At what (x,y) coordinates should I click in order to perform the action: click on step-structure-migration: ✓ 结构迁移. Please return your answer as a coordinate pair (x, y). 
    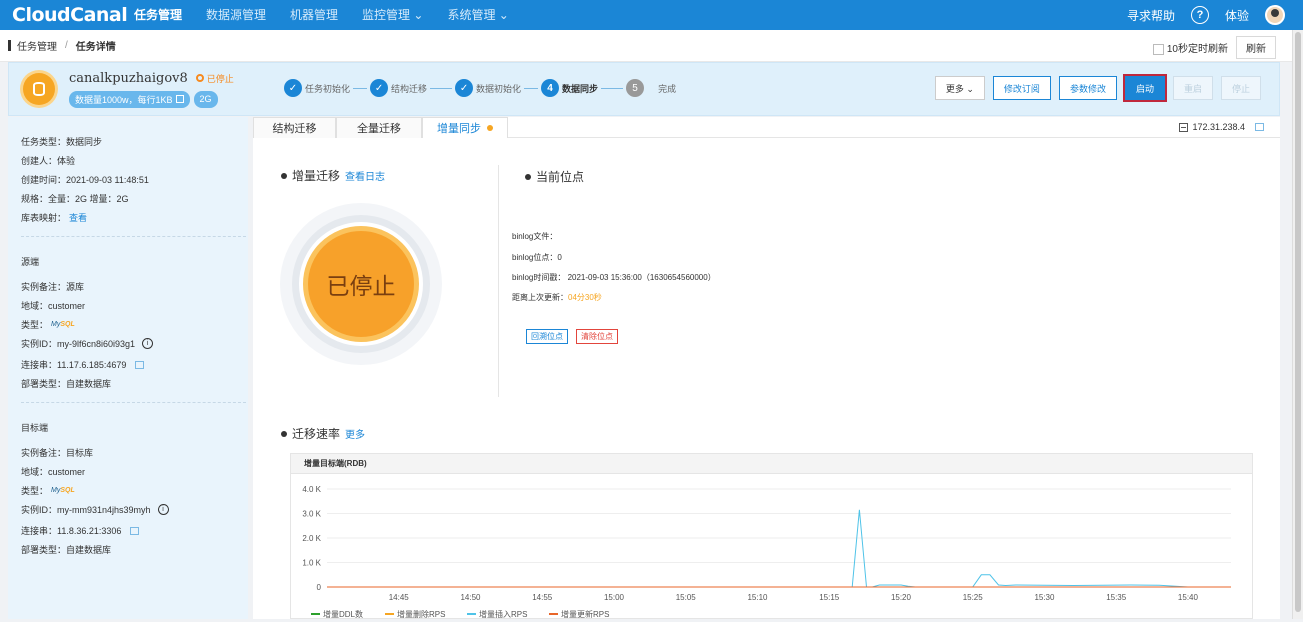
    Looking at the image, I should click on (398, 88).